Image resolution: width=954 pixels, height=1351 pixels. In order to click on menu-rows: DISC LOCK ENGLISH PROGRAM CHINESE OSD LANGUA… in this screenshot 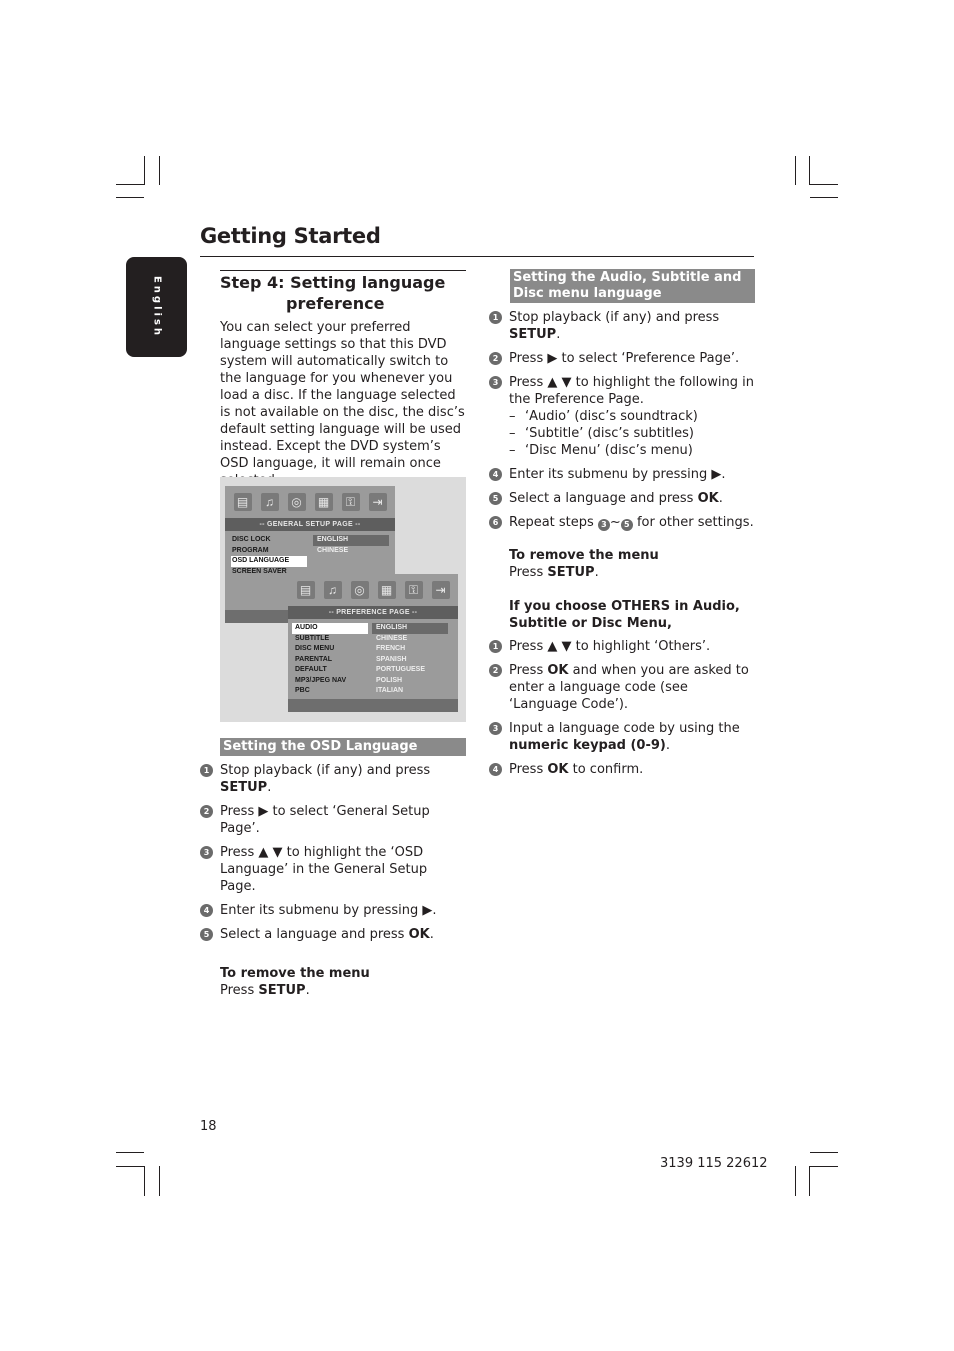, I will do `click(310, 554)`.